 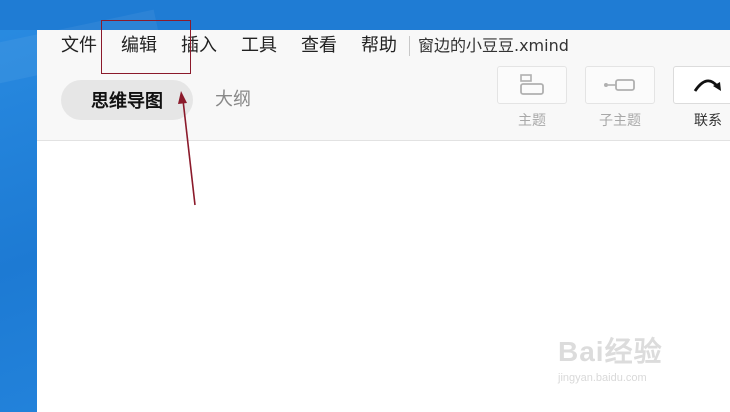 What do you see at coordinates (259, 46) in the screenshot?
I see `menu-tools: 工具` at bounding box center [259, 46].